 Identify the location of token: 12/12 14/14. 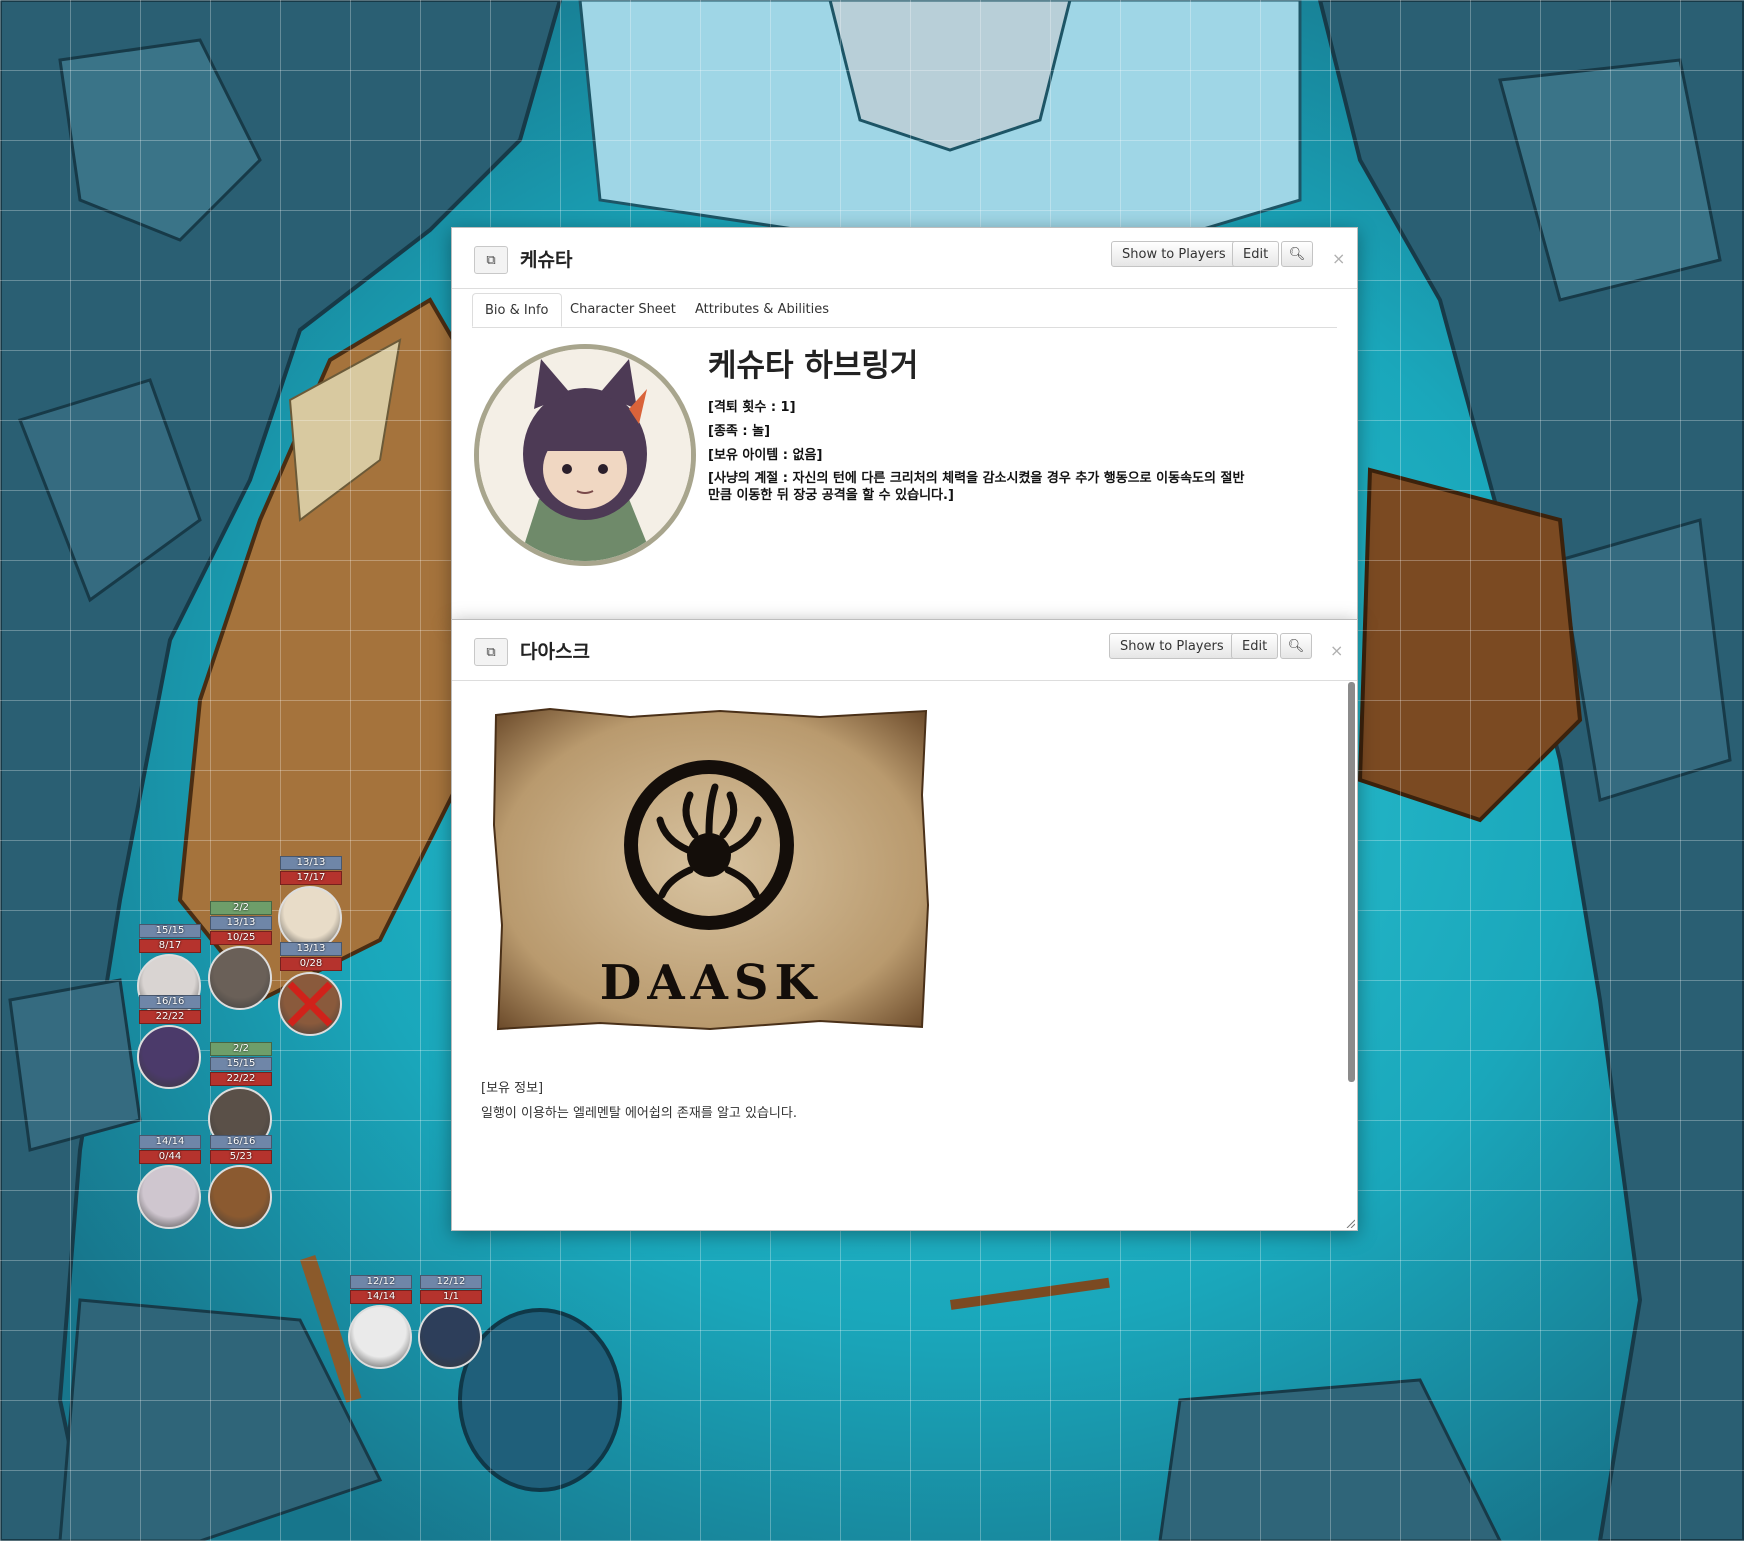
(381, 1322).